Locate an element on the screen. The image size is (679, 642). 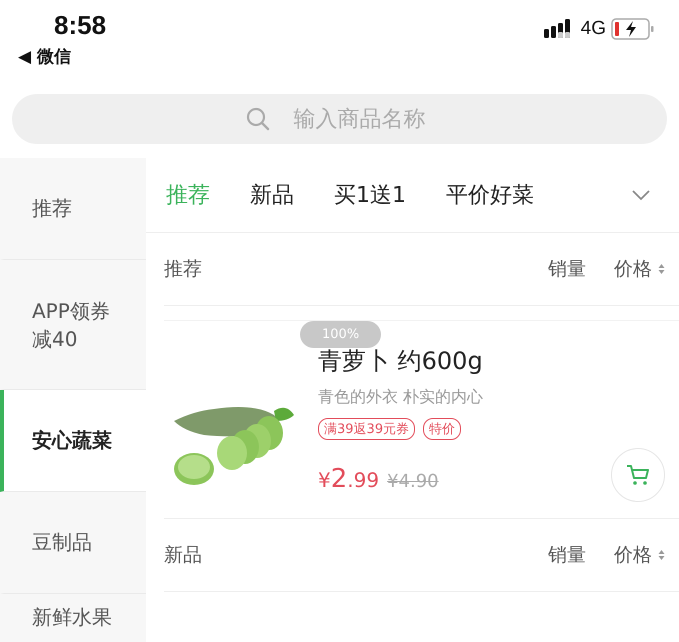
battery-icon is located at coordinates (633, 29).